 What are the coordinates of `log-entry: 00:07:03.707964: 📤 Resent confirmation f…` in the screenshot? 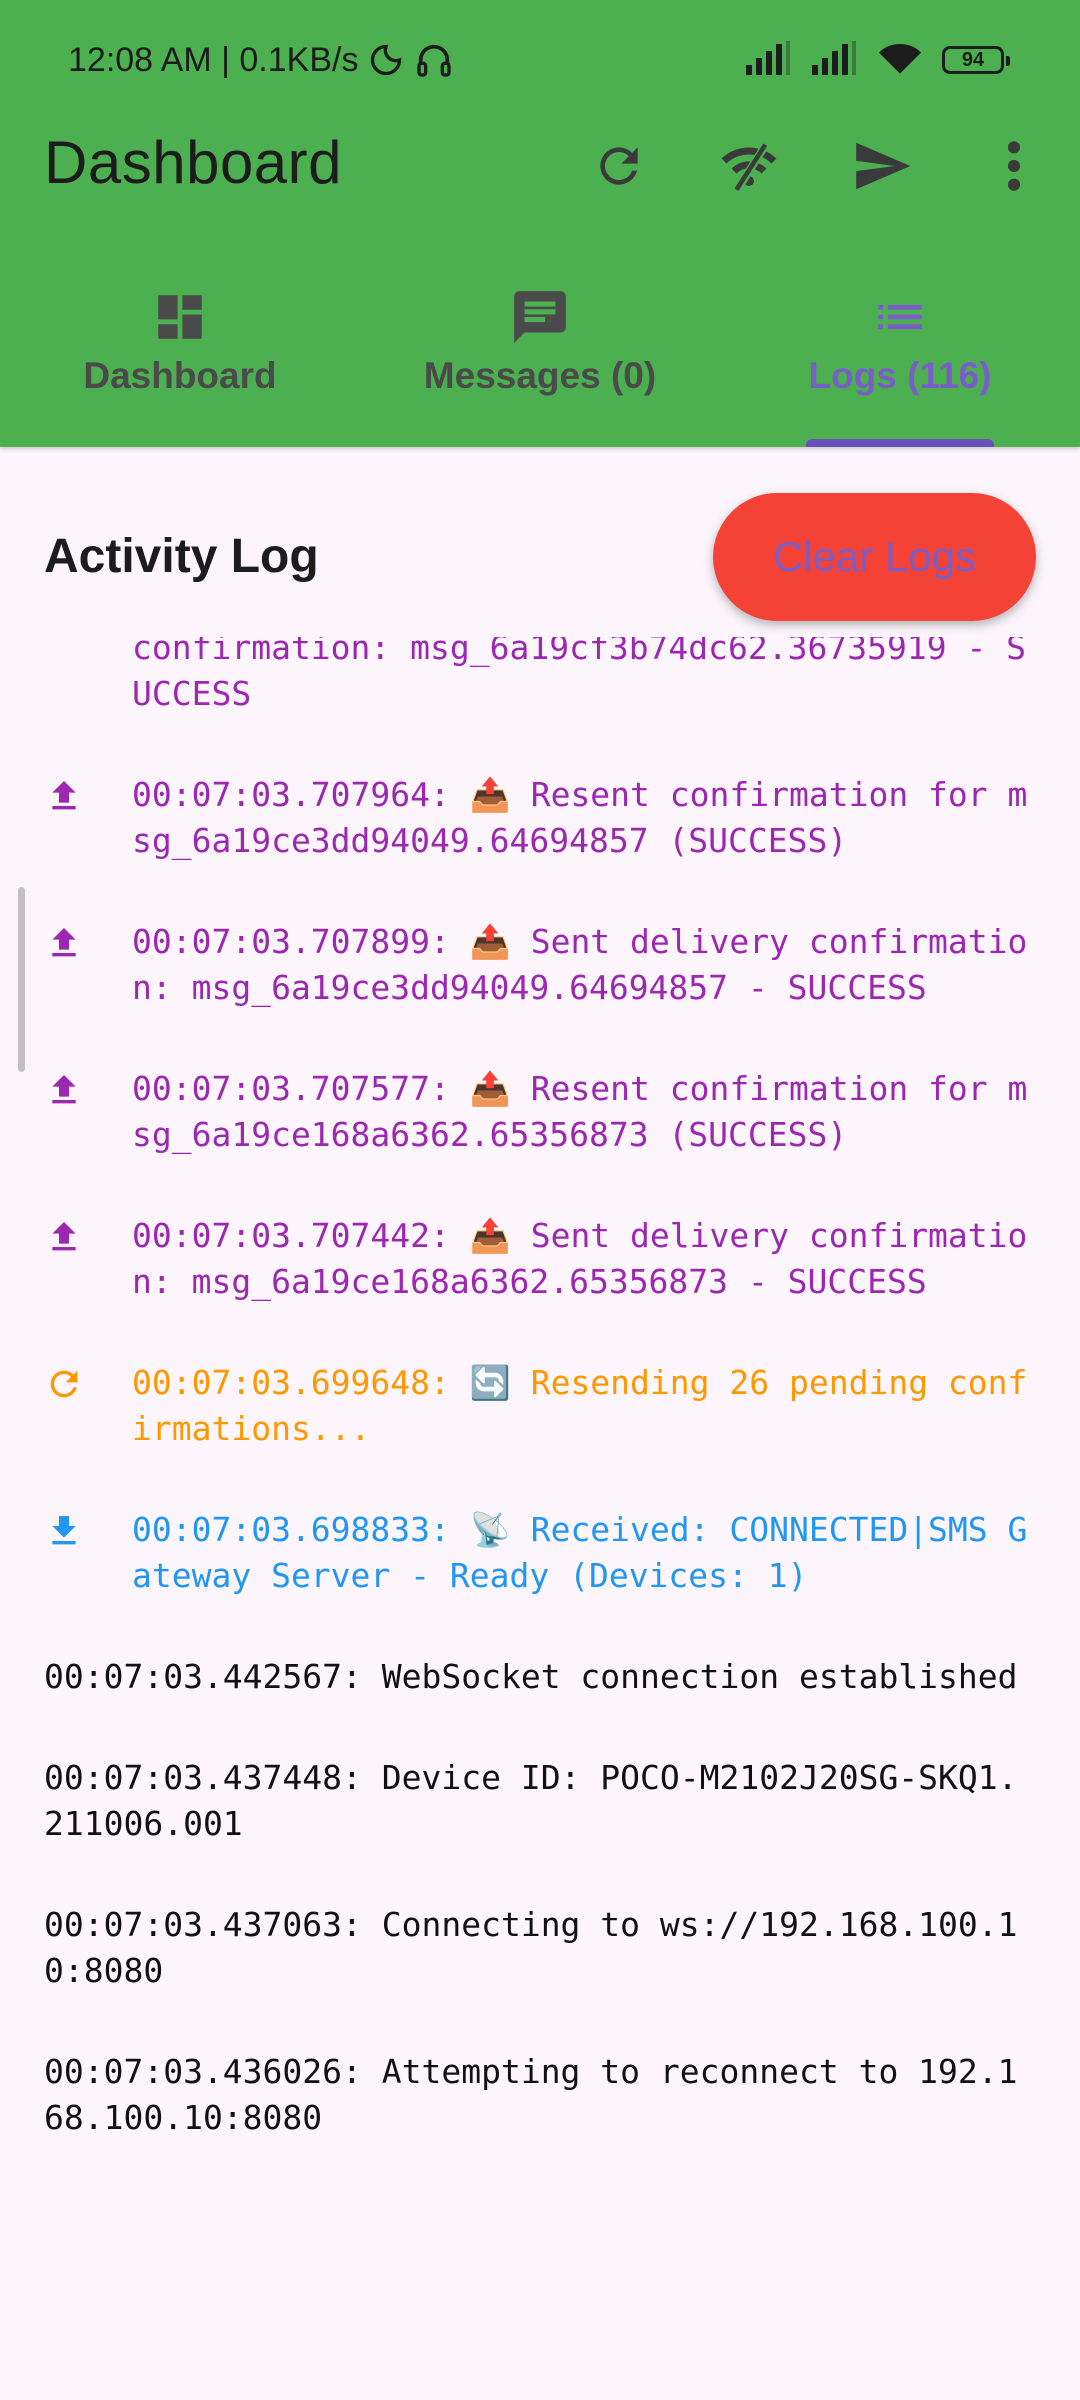 It's located at (540, 845).